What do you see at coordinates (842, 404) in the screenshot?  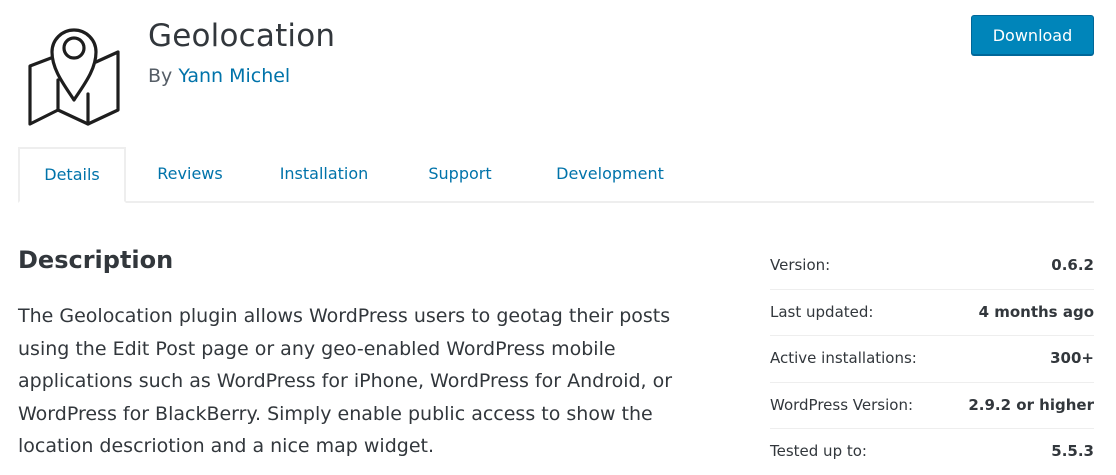 I see `meta-label: WordPress Version:` at bounding box center [842, 404].